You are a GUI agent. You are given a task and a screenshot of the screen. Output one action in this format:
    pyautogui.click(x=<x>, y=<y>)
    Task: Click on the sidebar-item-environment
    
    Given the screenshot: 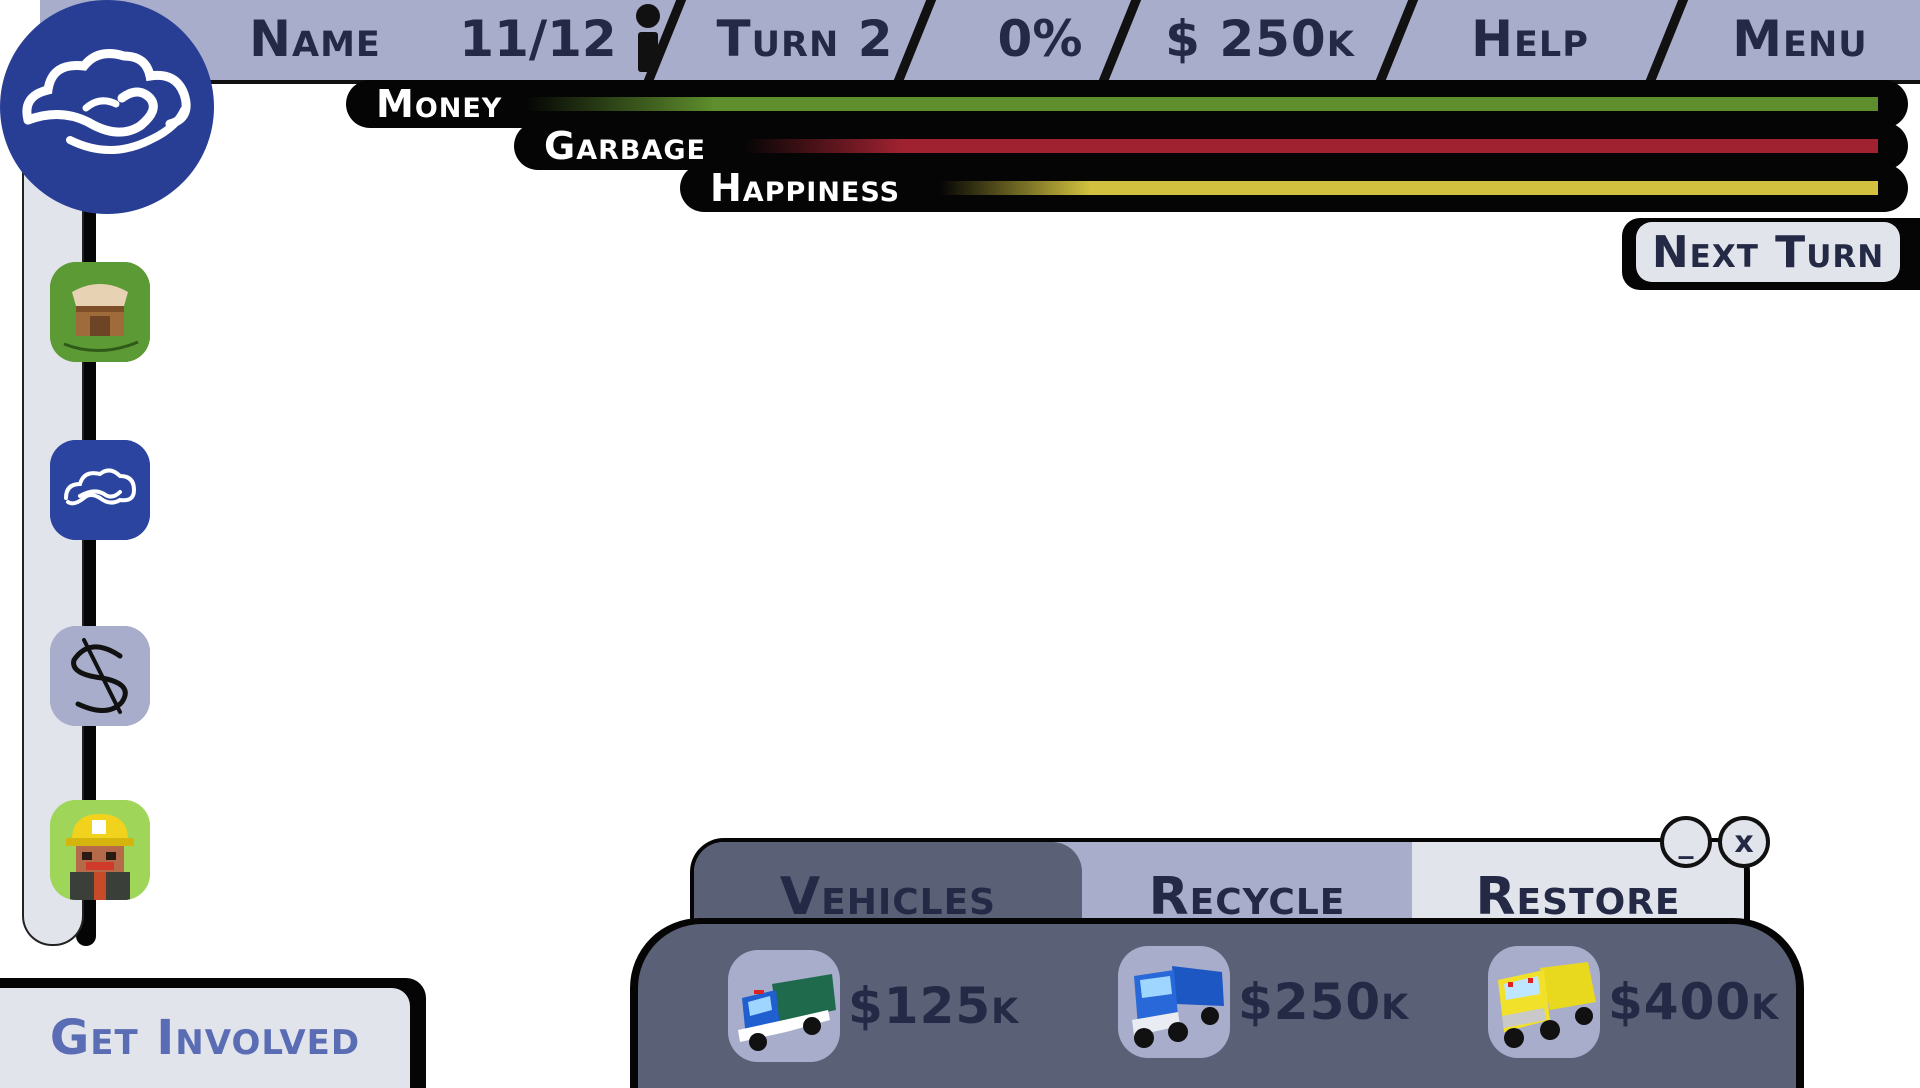 What is the action you would take?
    pyautogui.click(x=100, y=490)
    